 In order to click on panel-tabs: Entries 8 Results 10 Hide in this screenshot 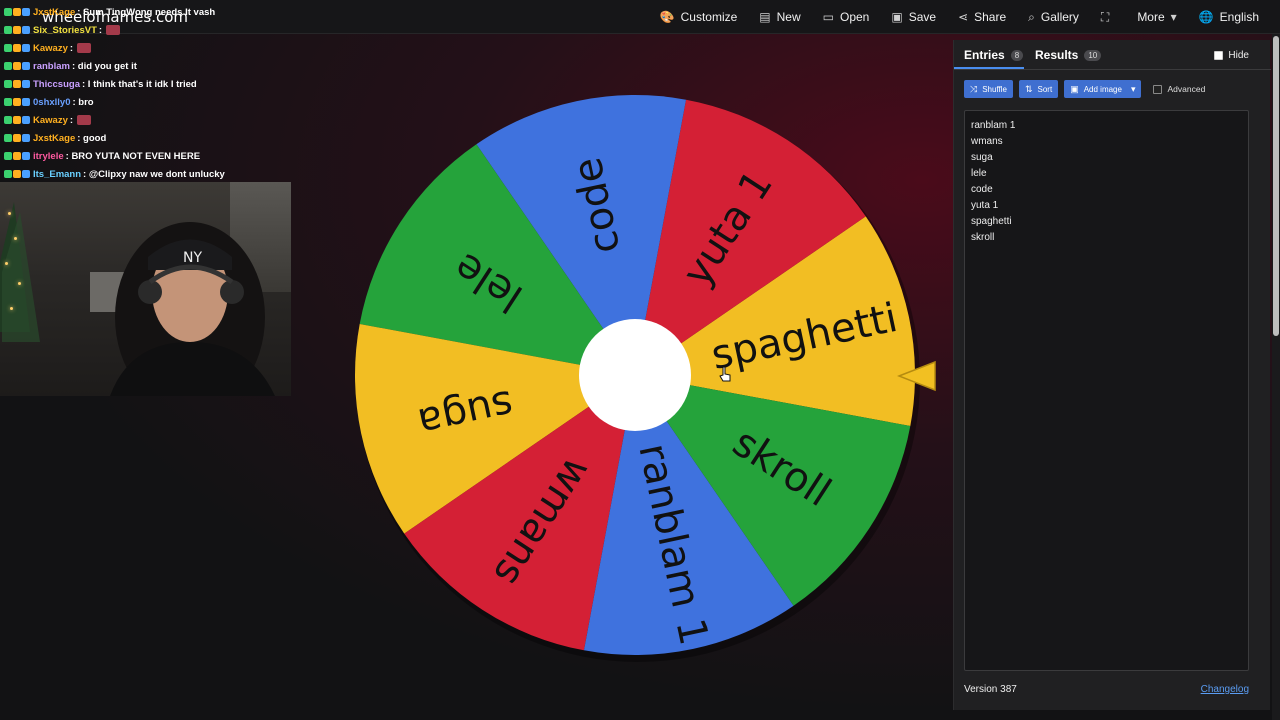, I will do `click(1112, 55)`.